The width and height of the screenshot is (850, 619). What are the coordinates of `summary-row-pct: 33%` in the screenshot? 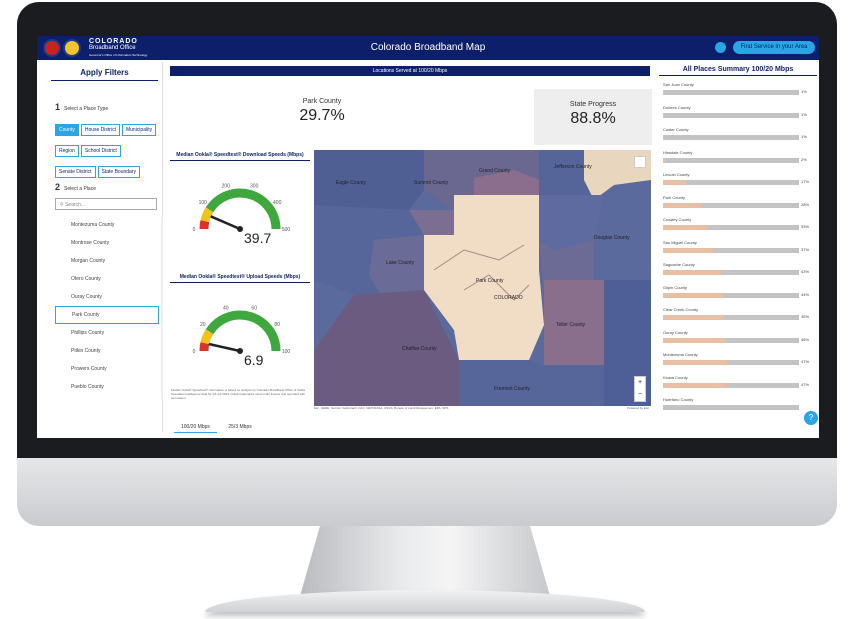 It's located at (805, 226).